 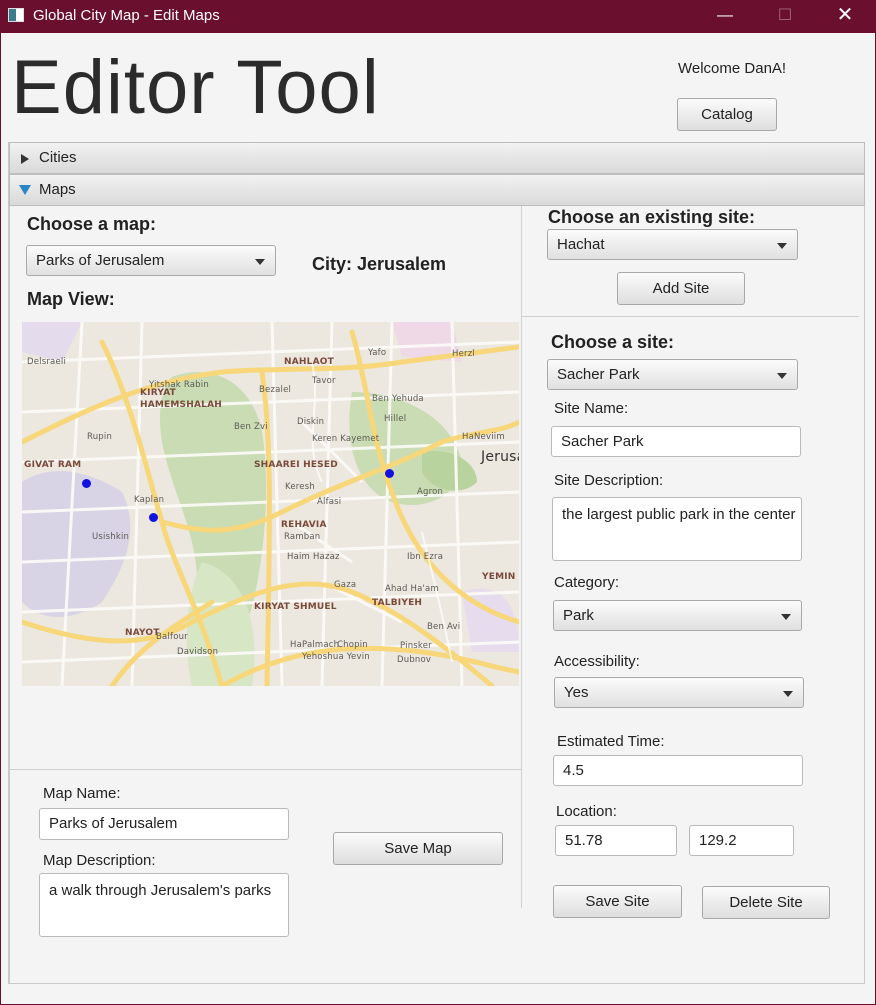 I want to click on site-divider, so click(x=690, y=316).